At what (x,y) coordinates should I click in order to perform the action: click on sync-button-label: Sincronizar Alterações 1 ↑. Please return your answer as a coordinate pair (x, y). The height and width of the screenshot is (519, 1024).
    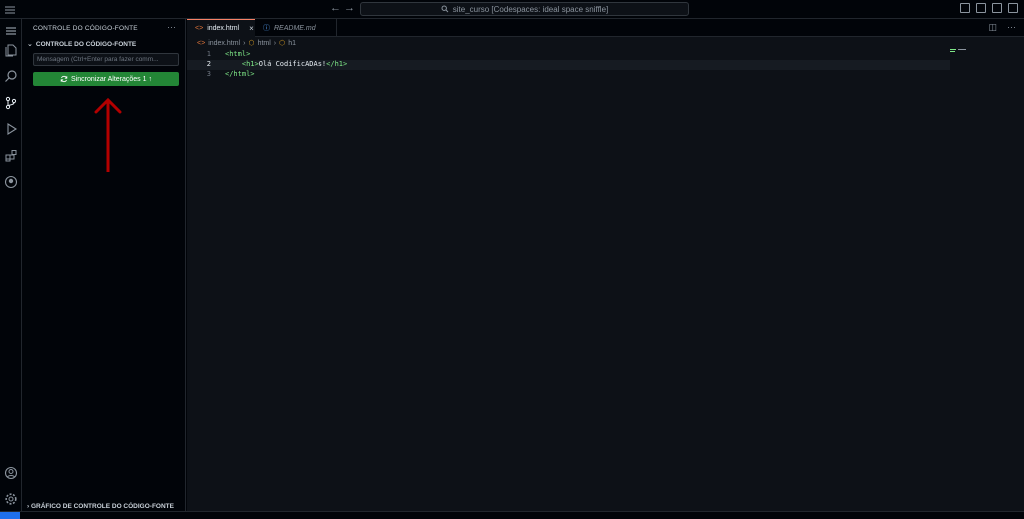
    Looking at the image, I should click on (111, 79).